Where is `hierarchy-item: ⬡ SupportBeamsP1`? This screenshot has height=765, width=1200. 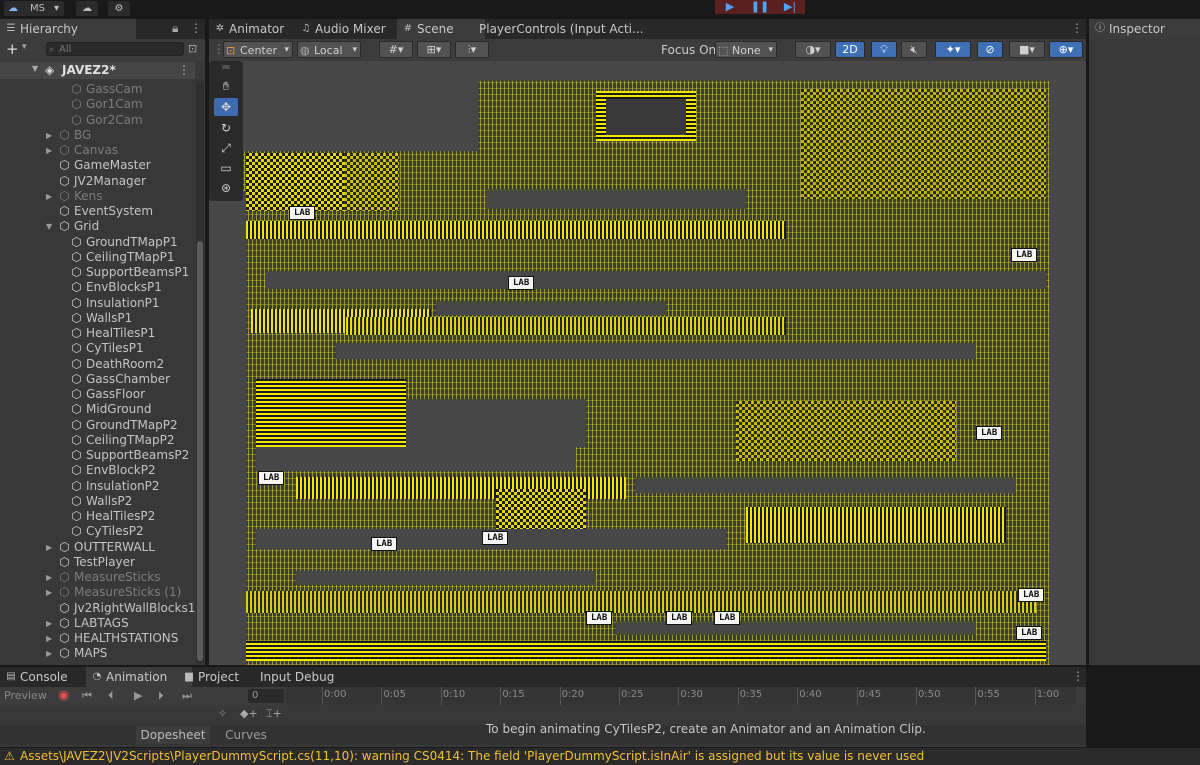 hierarchy-item: ⬡ SupportBeamsP1 is located at coordinates (97, 272).